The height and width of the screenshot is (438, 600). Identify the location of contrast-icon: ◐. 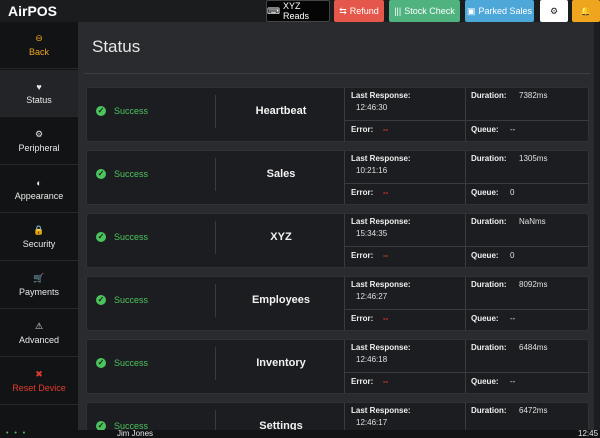
(39, 182).